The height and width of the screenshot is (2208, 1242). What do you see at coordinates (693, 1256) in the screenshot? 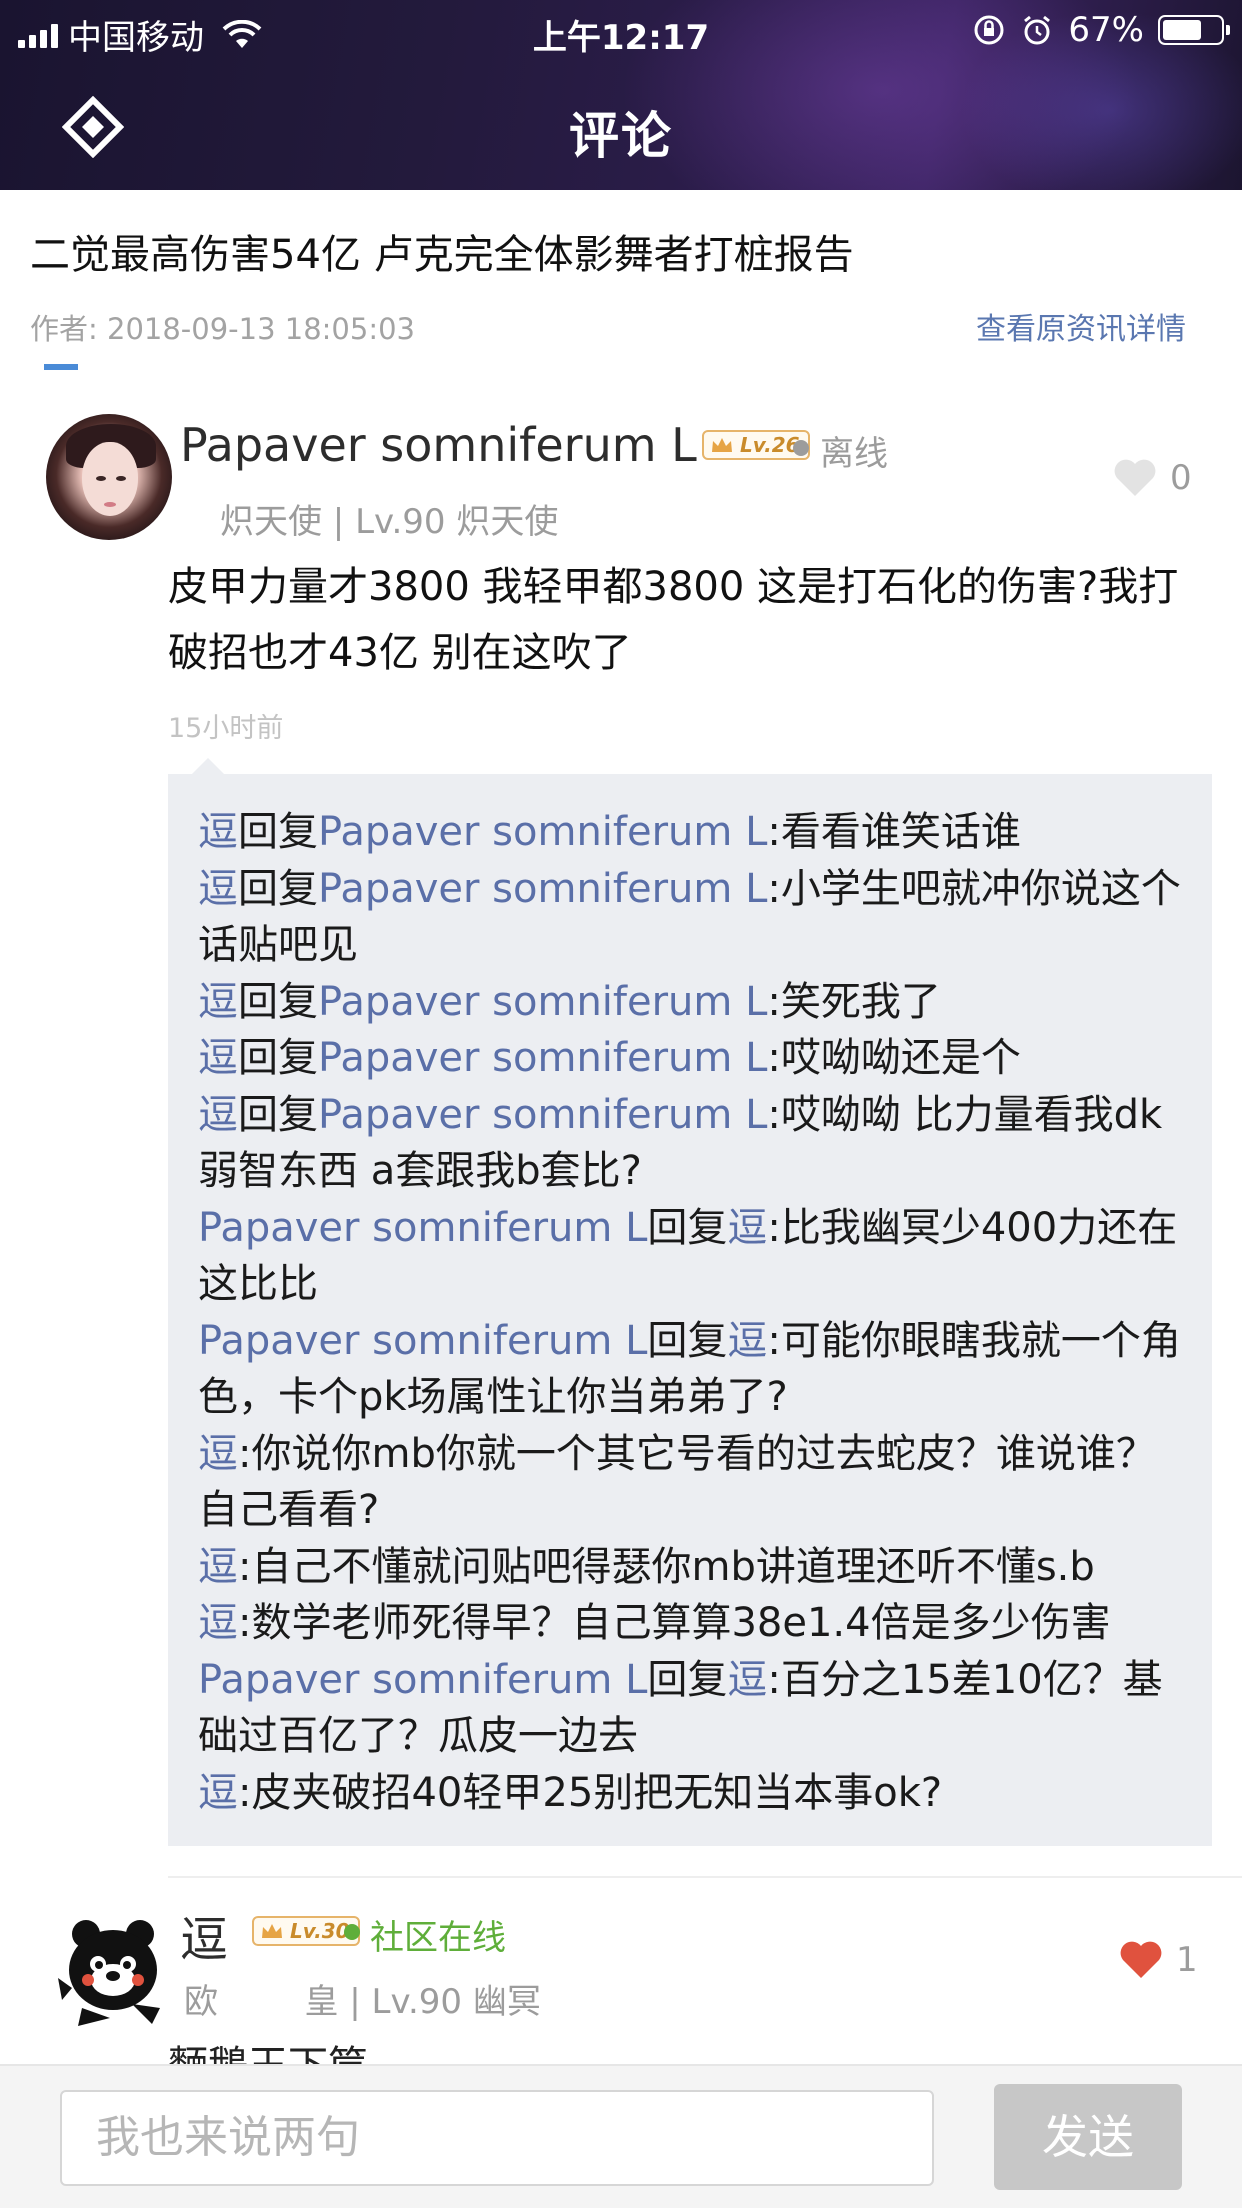
I see `reply-item: Papaver somniferum L回复逗:比我幽冥少400力还在这比比` at bounding box center [693, 1256].